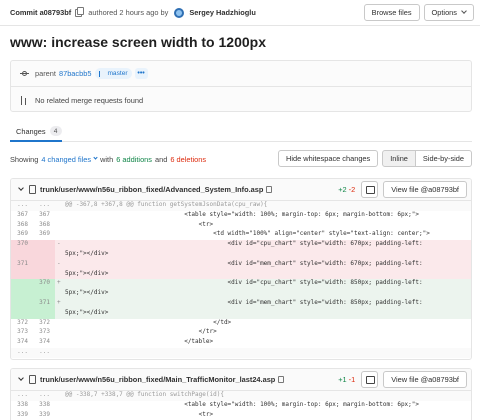  What do you see at coordinates (39, 131) in the screenshot?
I see `tab-changes: Changes 4` at bounding box center [39, 131].